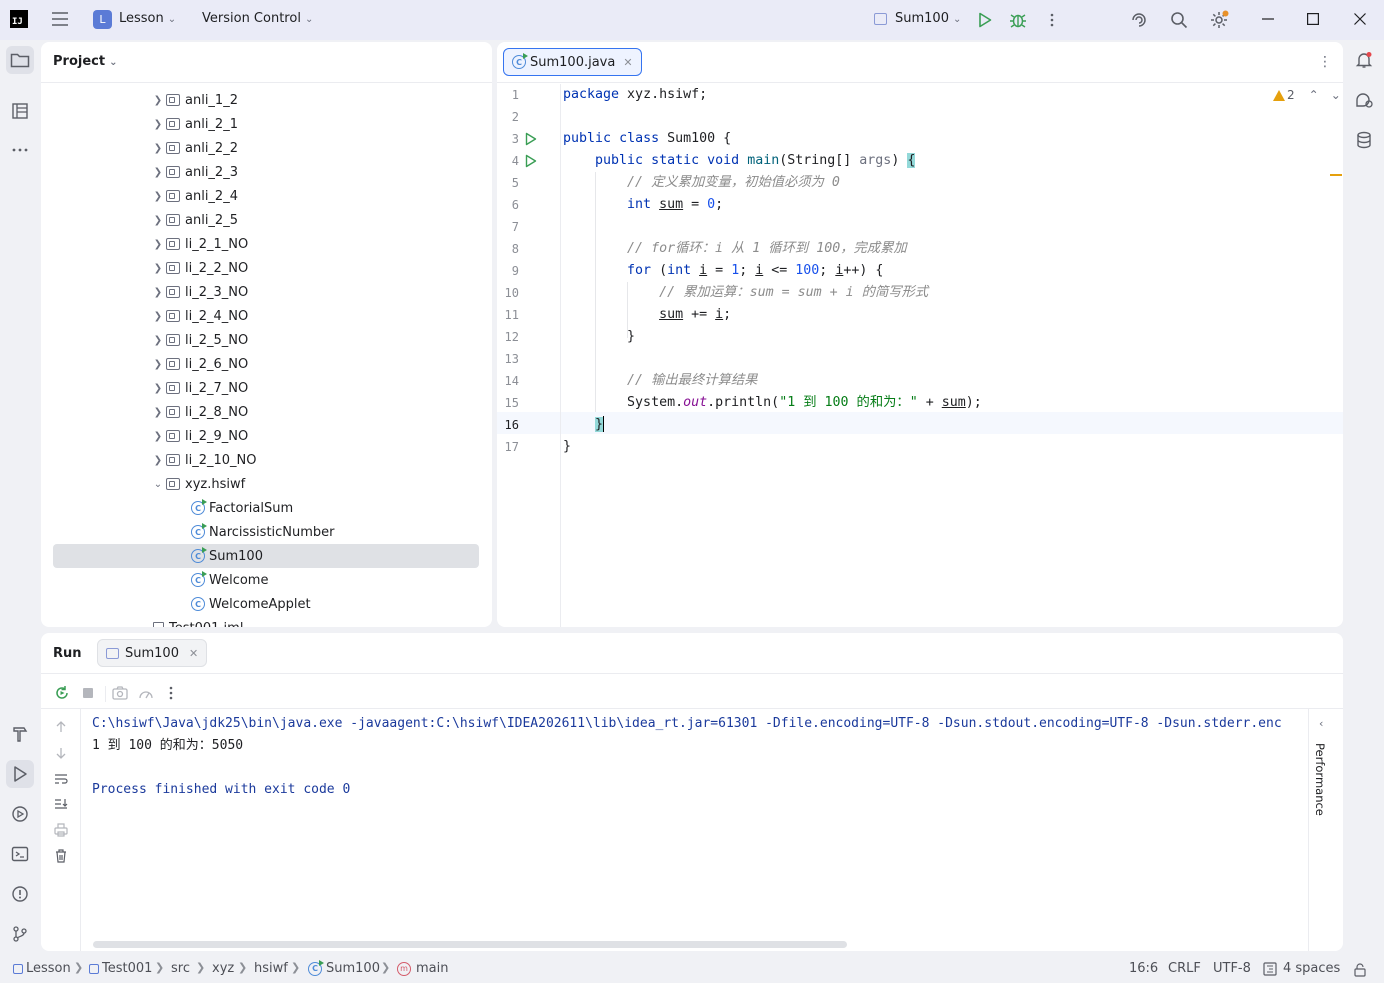  I want to click on tree-item: ❯ li_2_7_NO, so click(199, 388).